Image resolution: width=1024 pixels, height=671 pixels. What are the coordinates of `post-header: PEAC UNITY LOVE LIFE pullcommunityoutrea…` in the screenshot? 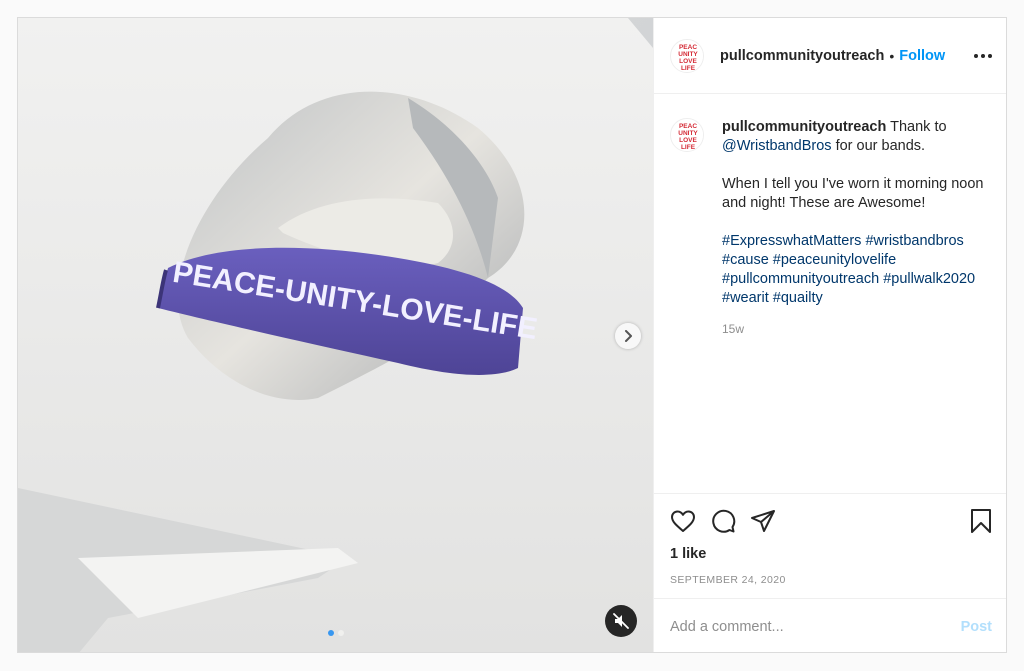 It's located at (830, 56).